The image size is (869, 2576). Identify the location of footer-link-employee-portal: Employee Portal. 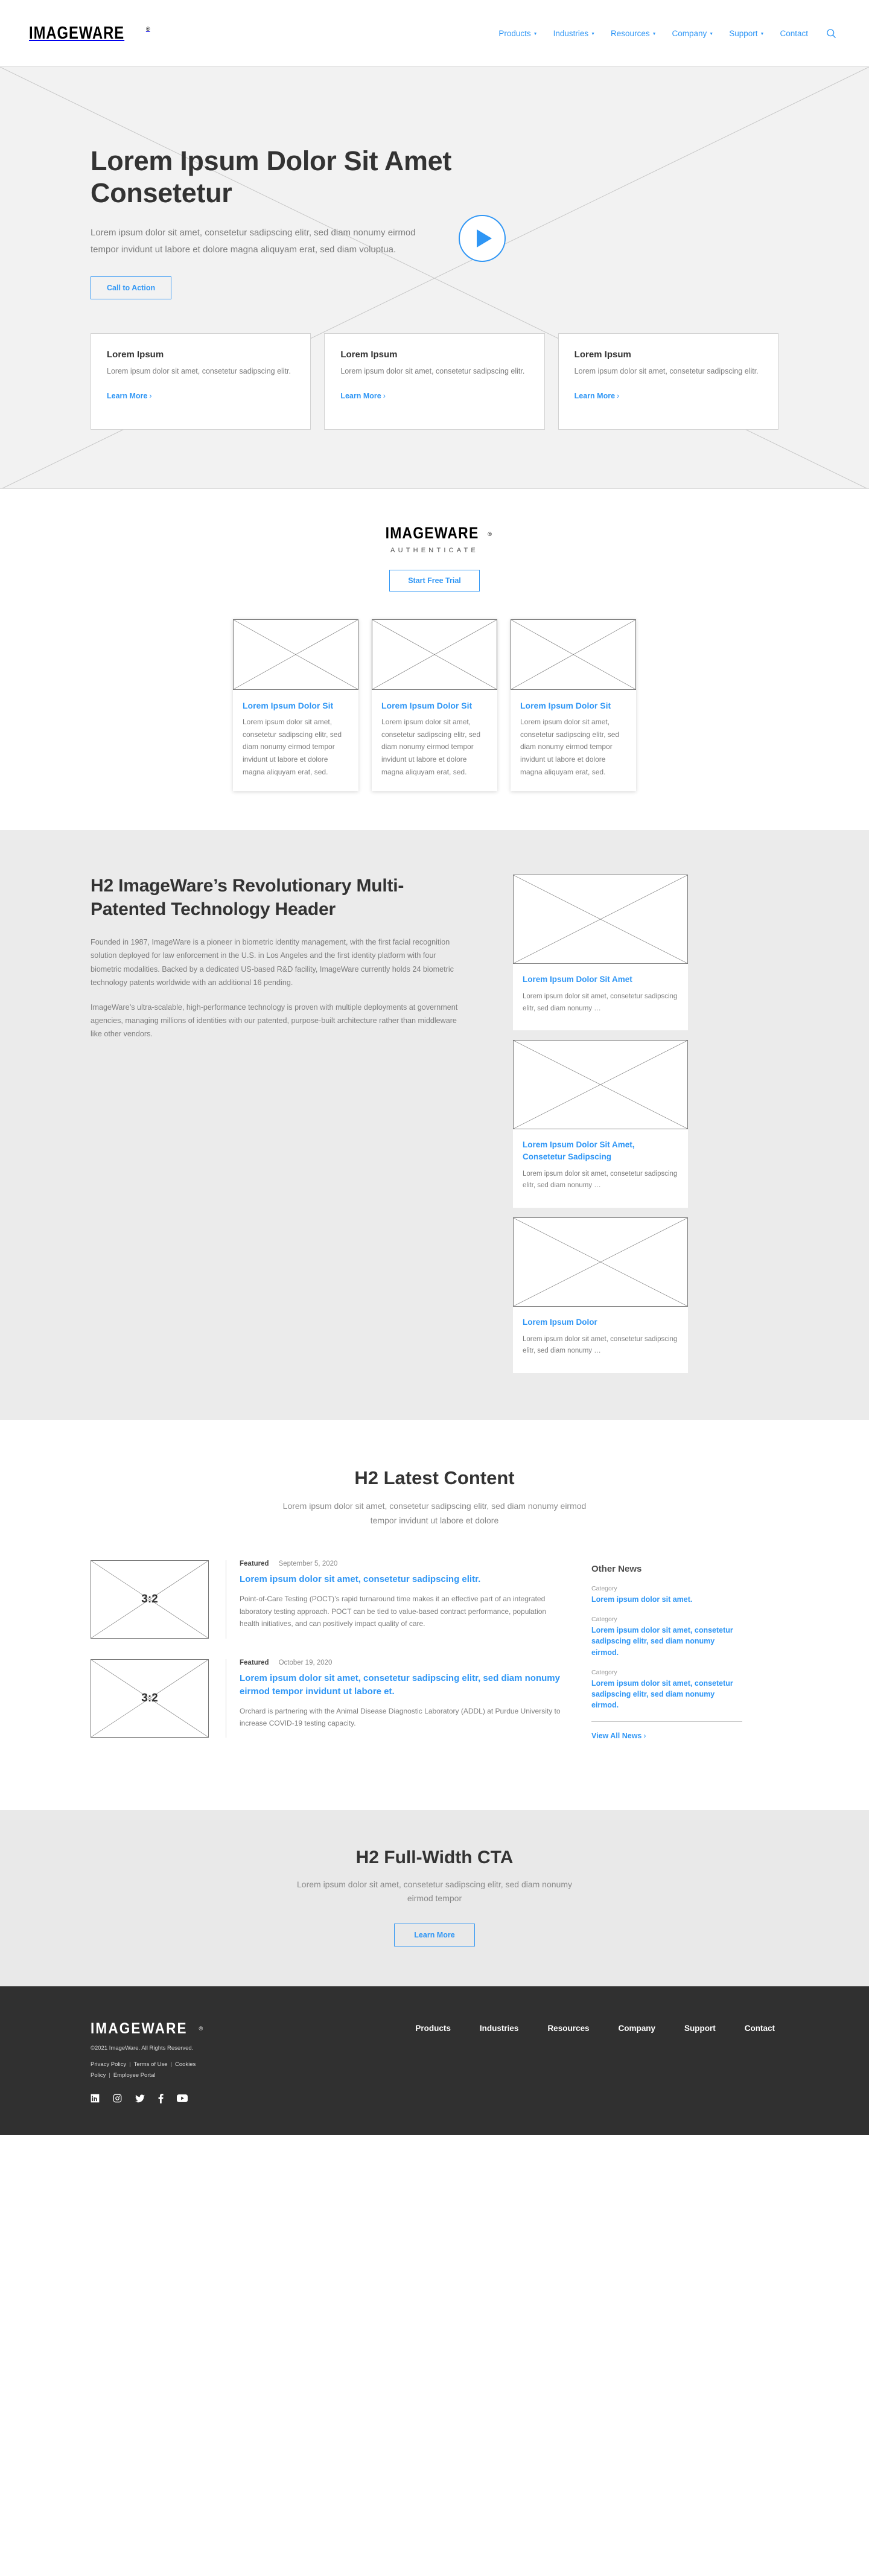
(134, 2075).